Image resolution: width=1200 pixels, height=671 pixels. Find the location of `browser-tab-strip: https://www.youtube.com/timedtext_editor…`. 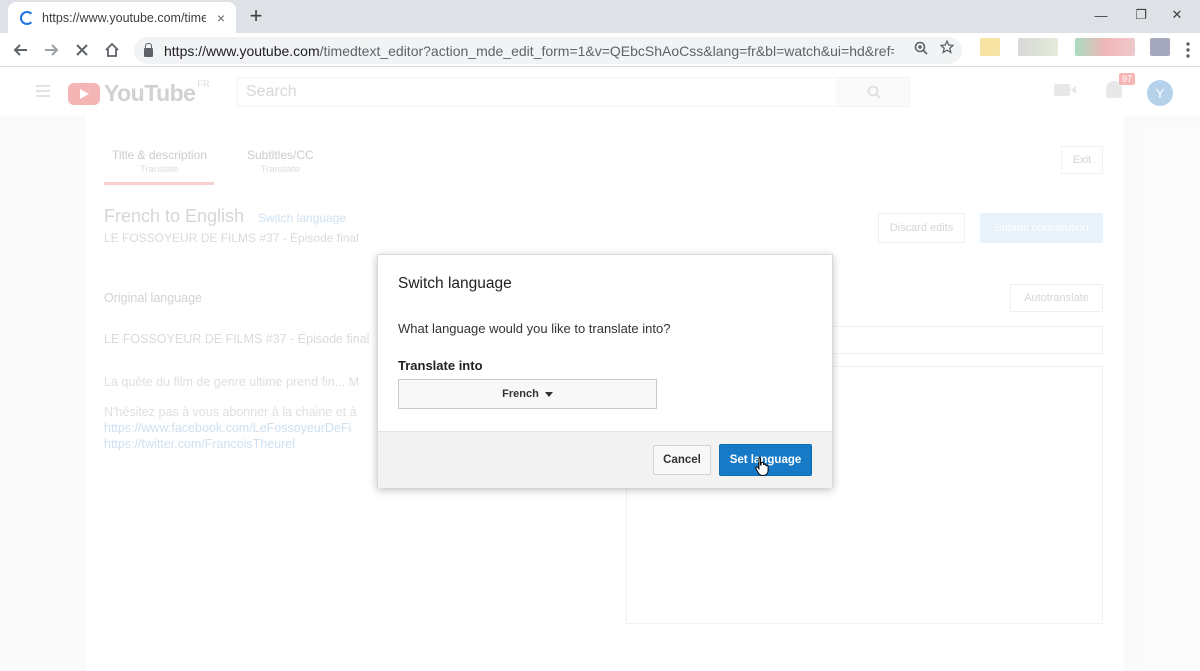

browser-tab-strip: https://www.youtube.com/timedtext_editor… is located at coordinates (600, 16).